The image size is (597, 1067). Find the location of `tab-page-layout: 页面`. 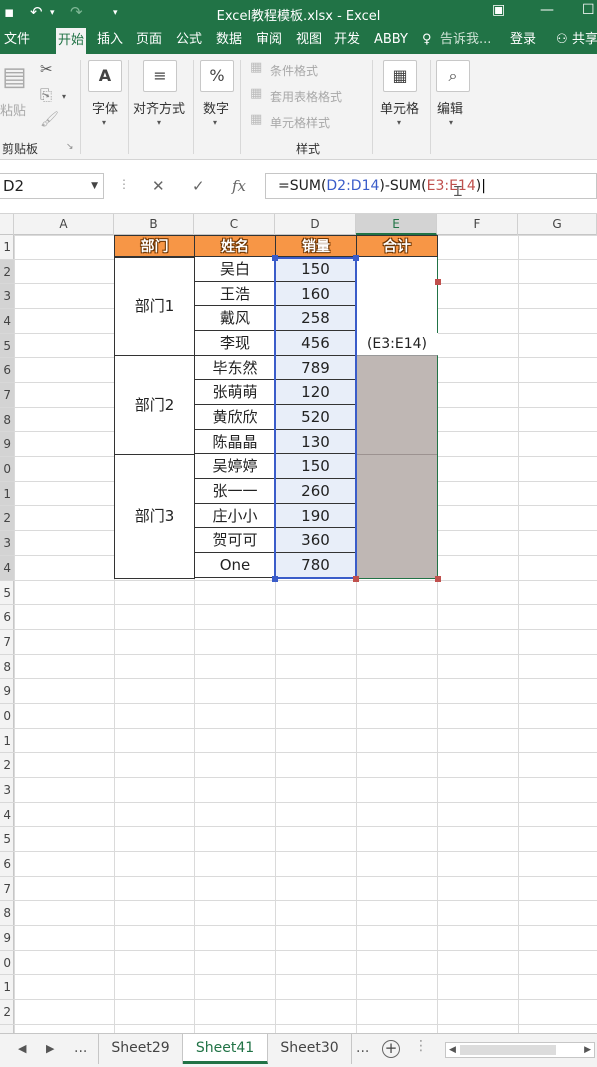

tab-page-layout: 页面 is located at coordinates (149, 41).